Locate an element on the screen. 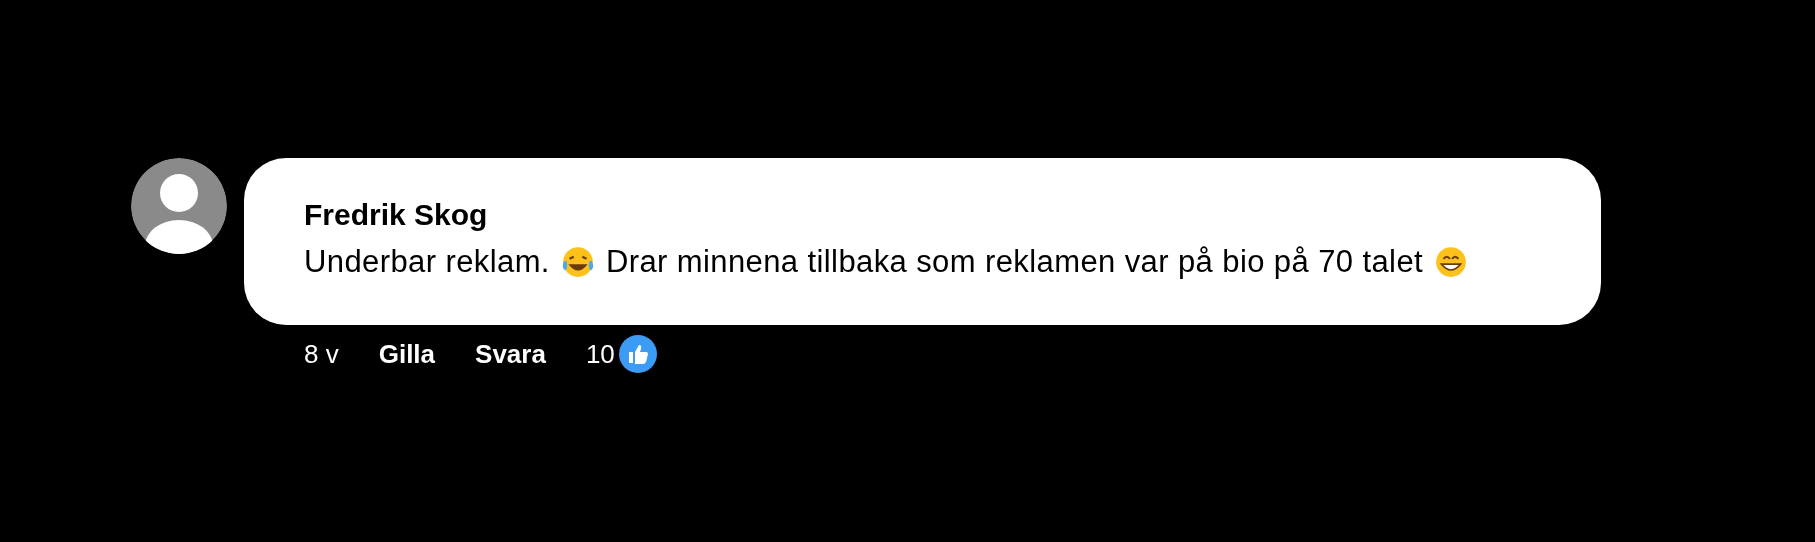 The image size is (1815, 542). grinning-face-icon is located at coordinates (1451, 262).